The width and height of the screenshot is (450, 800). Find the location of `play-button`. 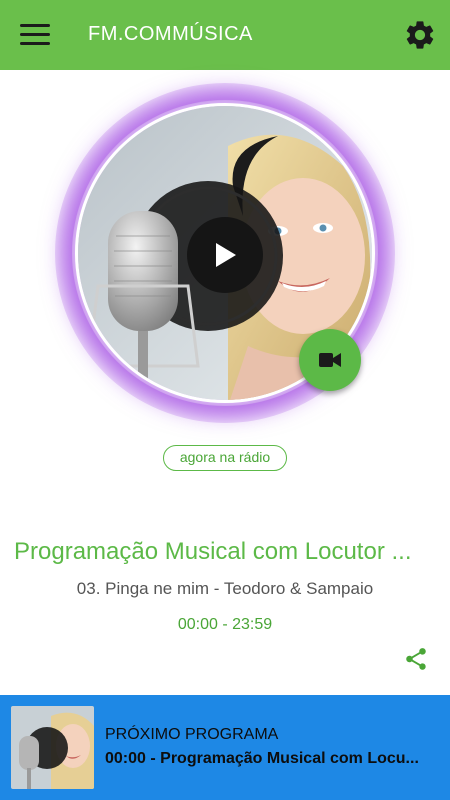

play-button is located at coordinates (225, 255).